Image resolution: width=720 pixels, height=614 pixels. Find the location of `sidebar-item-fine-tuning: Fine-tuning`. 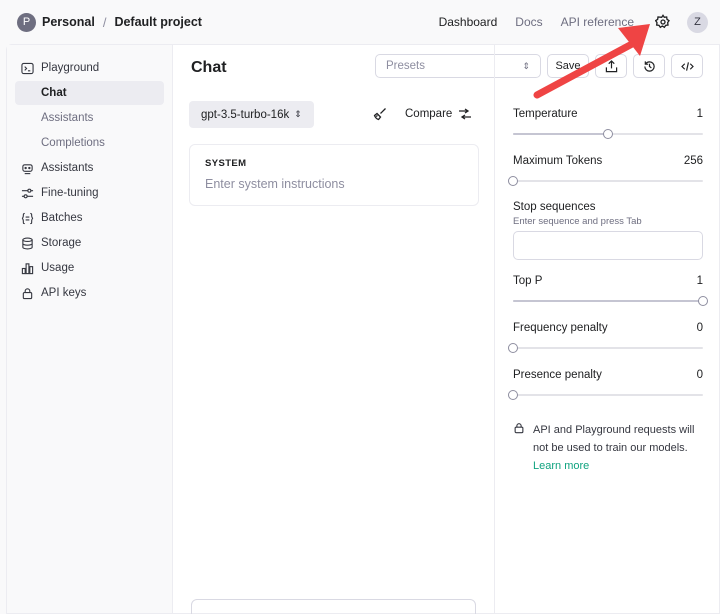

sidebar-item-fine-tuning: Fine-tuning is located at coordinates (89, 193).